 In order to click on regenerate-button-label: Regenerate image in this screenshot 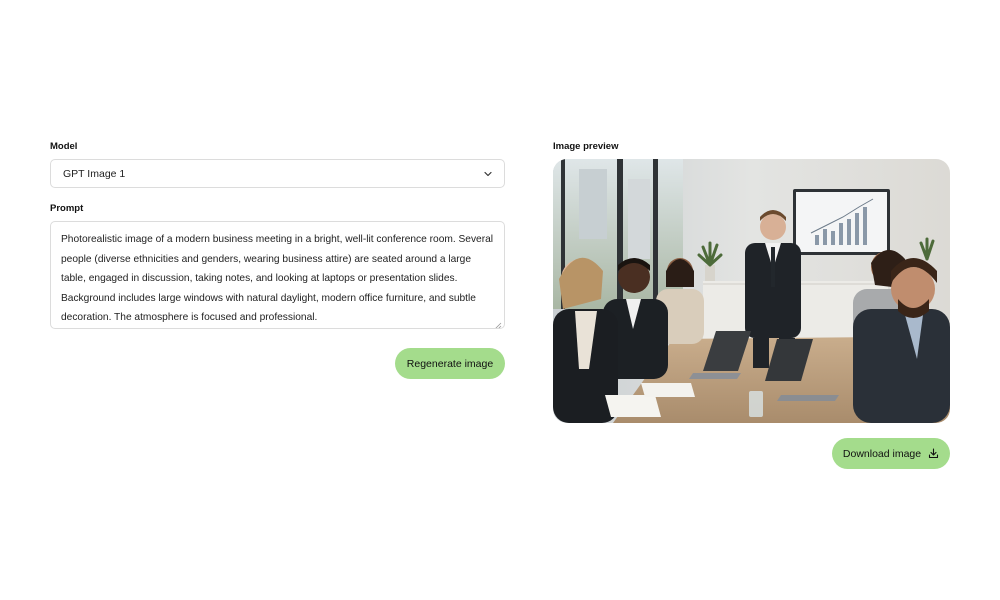, I will do `click(450, 363)`.